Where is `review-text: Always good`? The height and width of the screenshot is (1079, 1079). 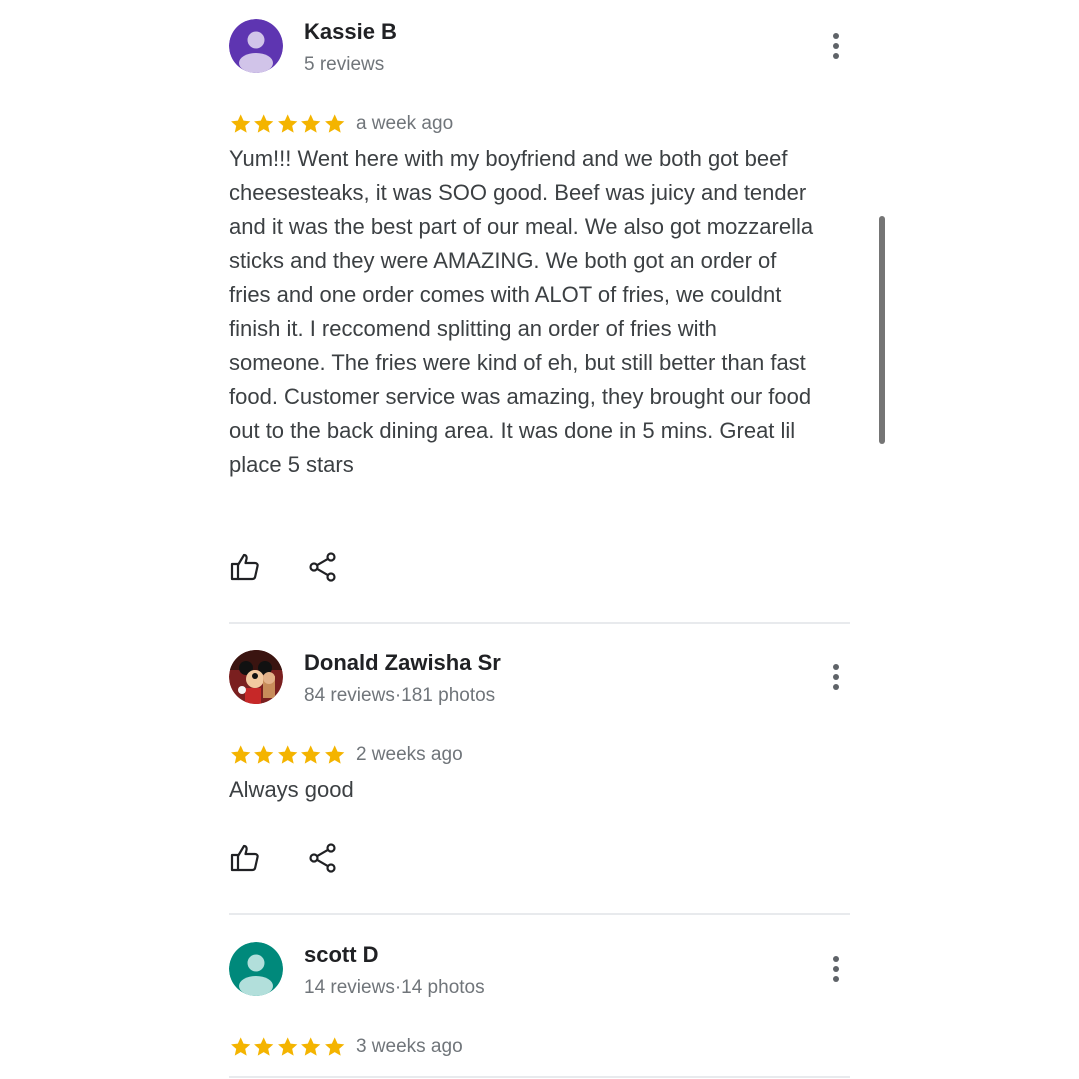
review-text: Always good is located at coordinates (291, 789).